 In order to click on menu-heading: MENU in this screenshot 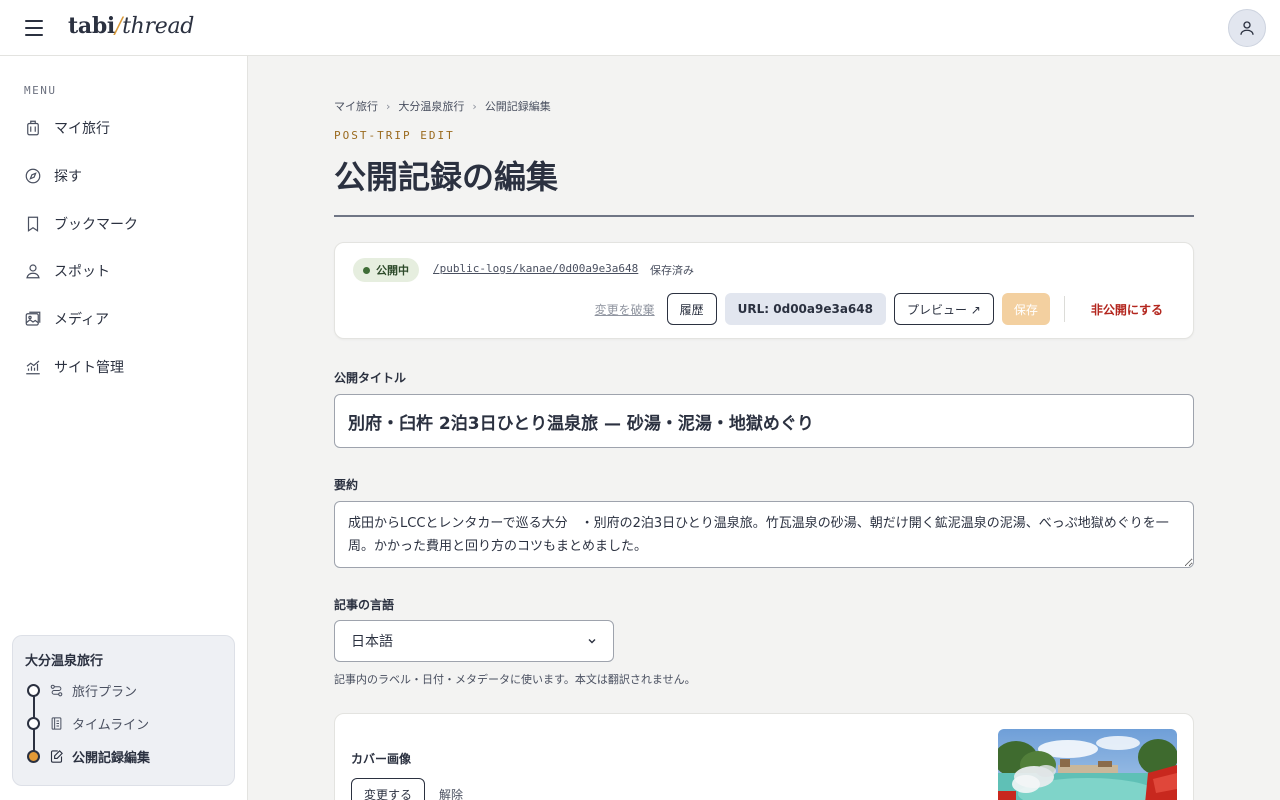, I will do `click(40, 90)`.